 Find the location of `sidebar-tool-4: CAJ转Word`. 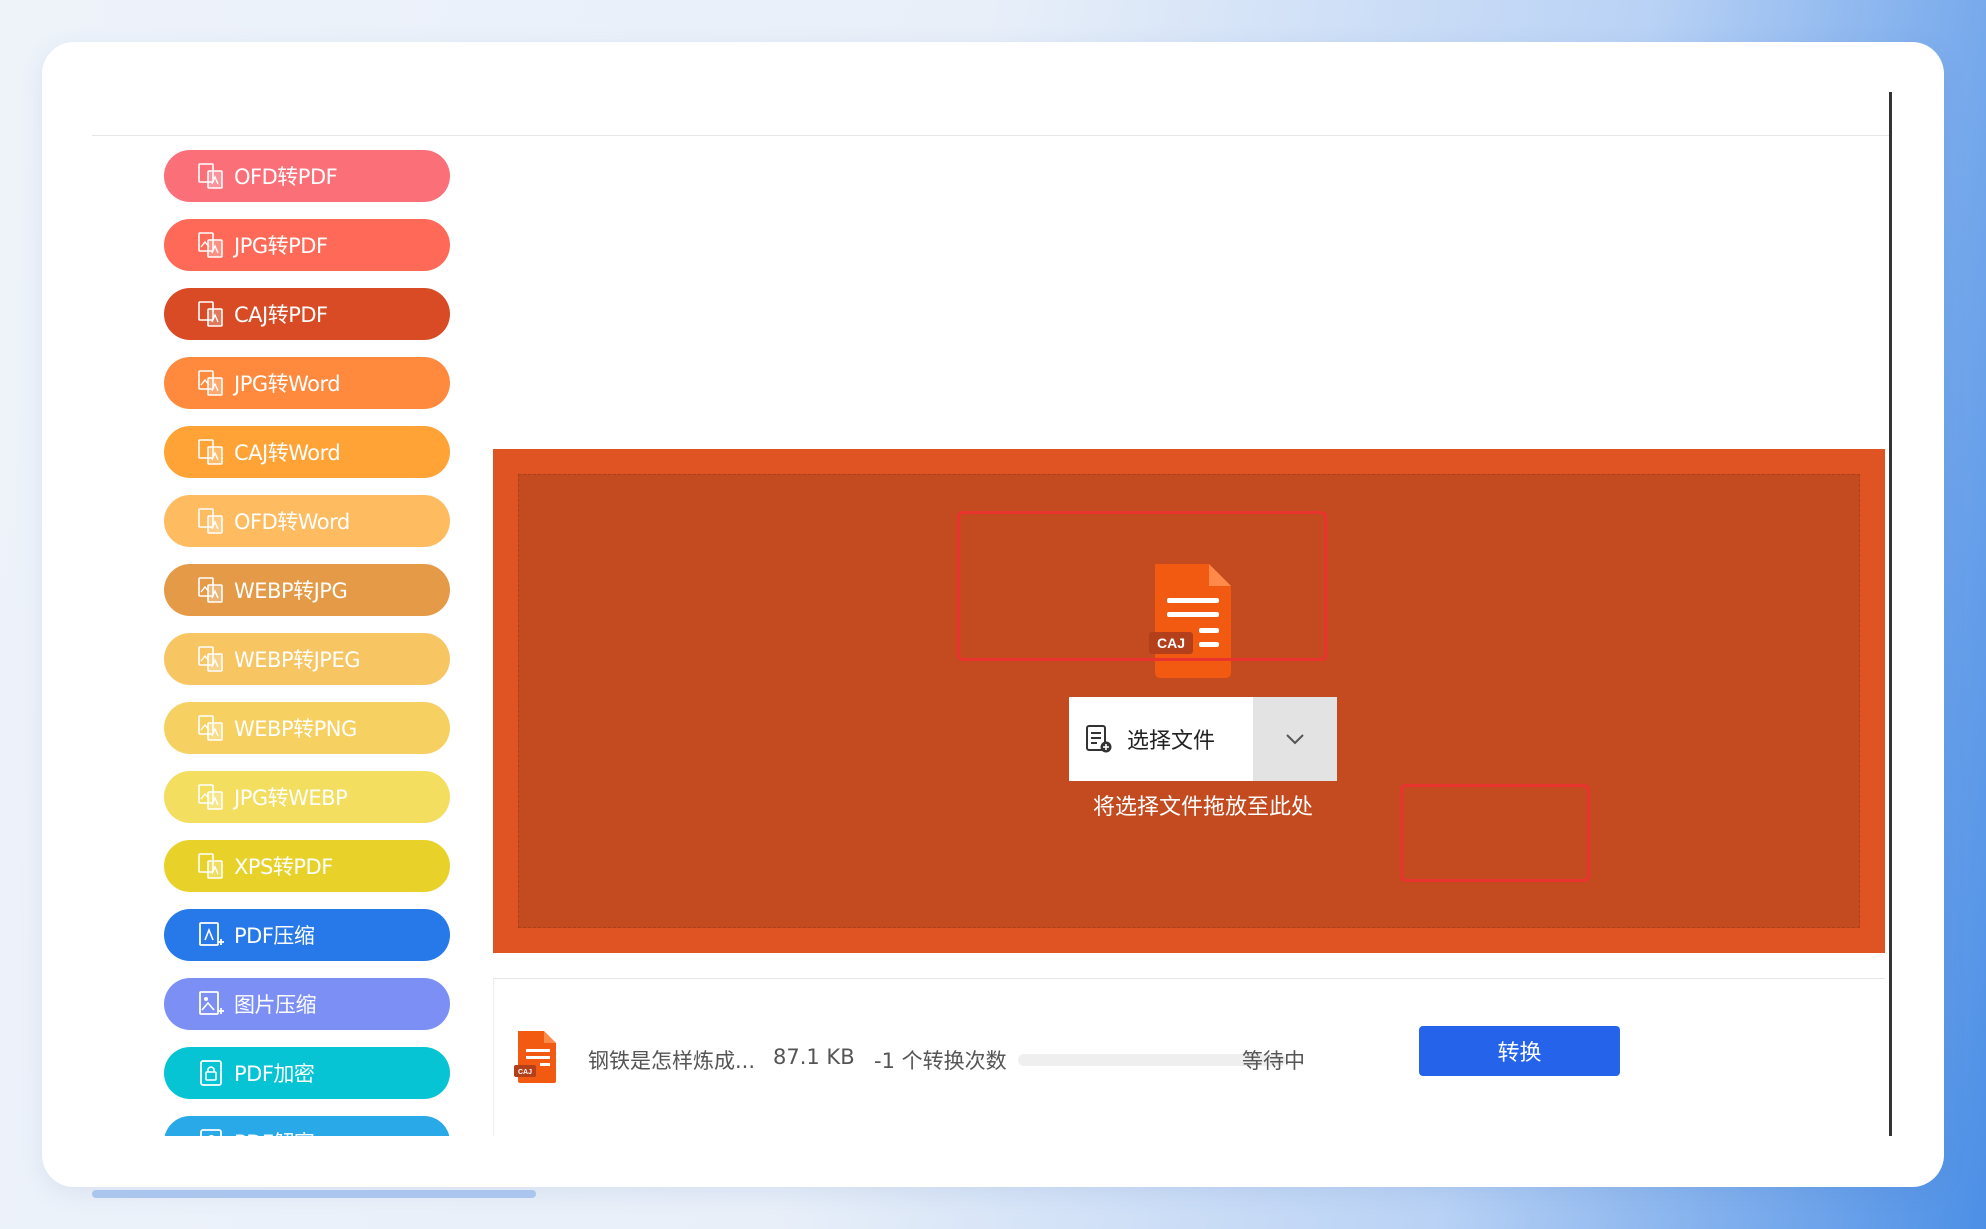

sidebar-tool-4: CAJ转Word is located at coordinates (307, 452).